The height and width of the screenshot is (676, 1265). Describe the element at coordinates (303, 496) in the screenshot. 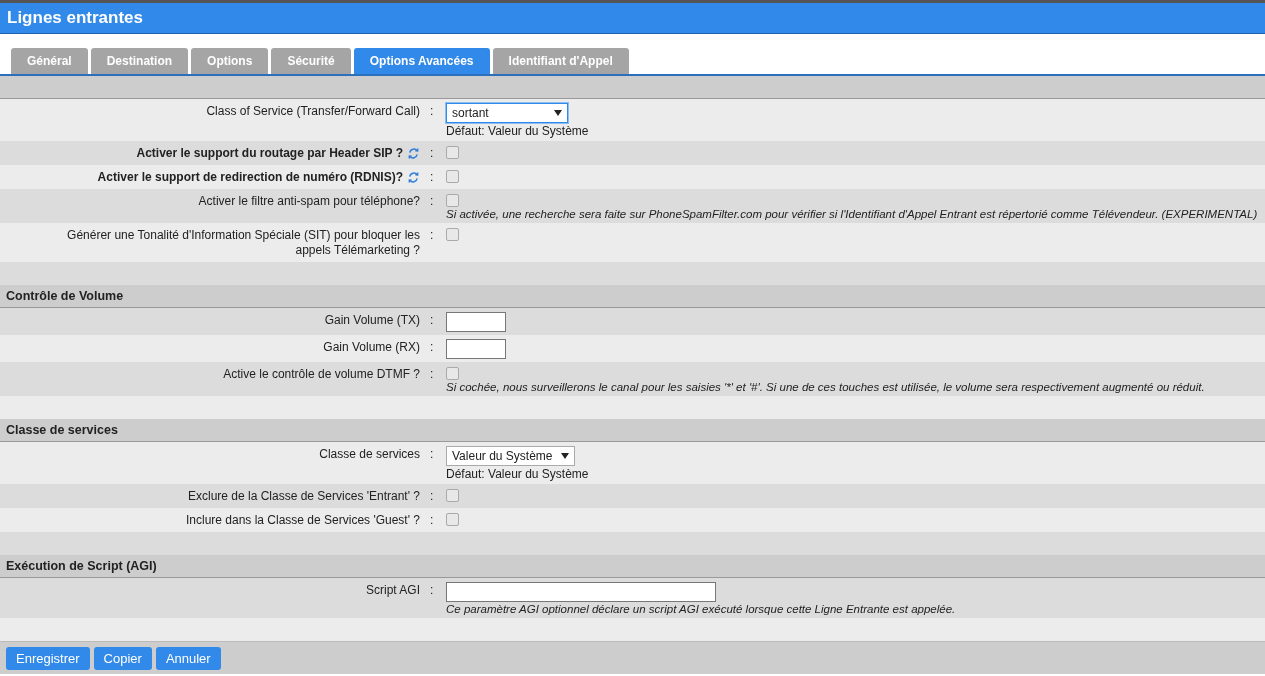

I see `field-label: Exclure de la Classe de Services 'Entrant' ?` at that location.